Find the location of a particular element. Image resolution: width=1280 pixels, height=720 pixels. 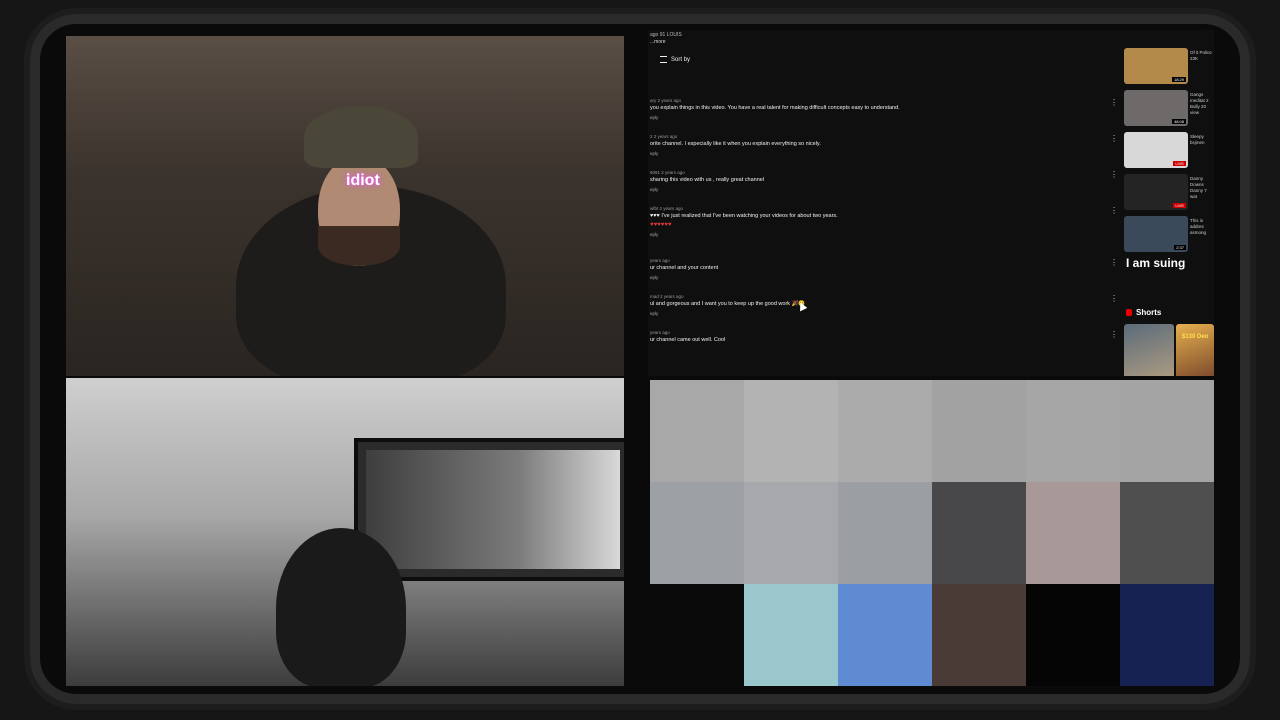

video-title: Sleepy bsjmen is located at coordinates (1202, 140).